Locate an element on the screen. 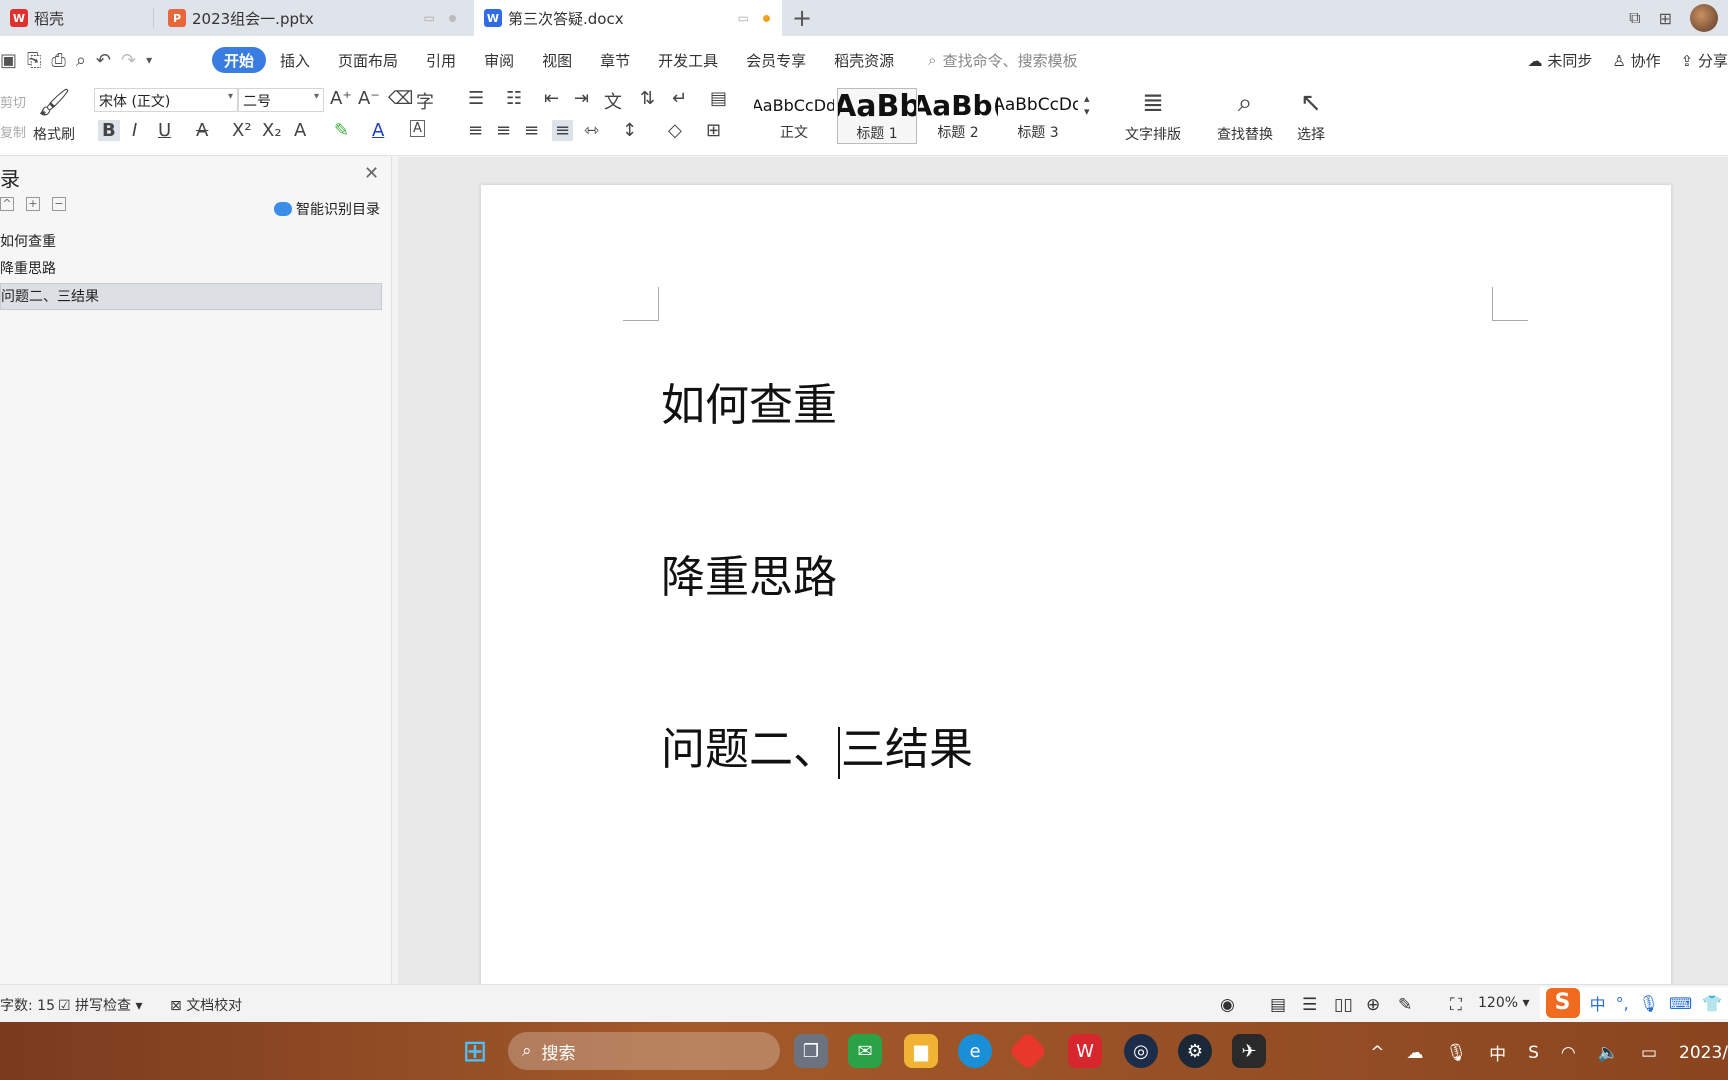 Image resolution: width=1728 pixels, height=1080 pixels. windows-start-icon: ⊞ is located at coordinates (475, 1051).